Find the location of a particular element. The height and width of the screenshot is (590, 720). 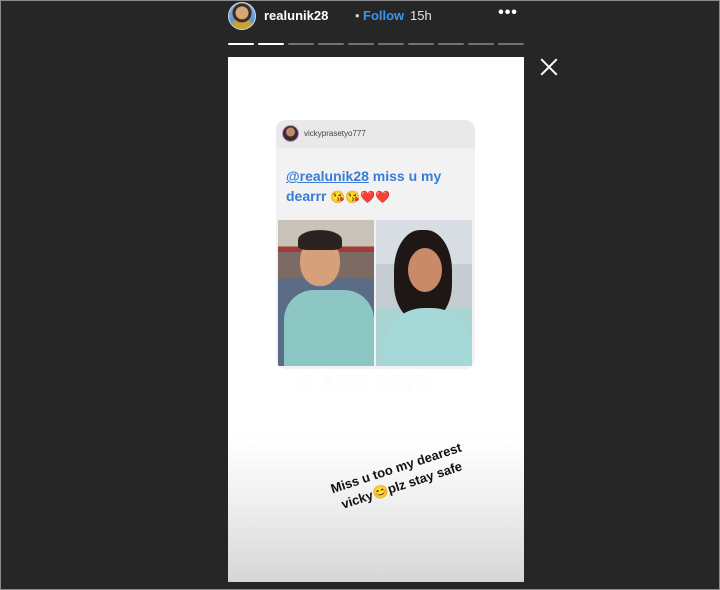

time-ago: 15h is located at coordinates (421, 15).